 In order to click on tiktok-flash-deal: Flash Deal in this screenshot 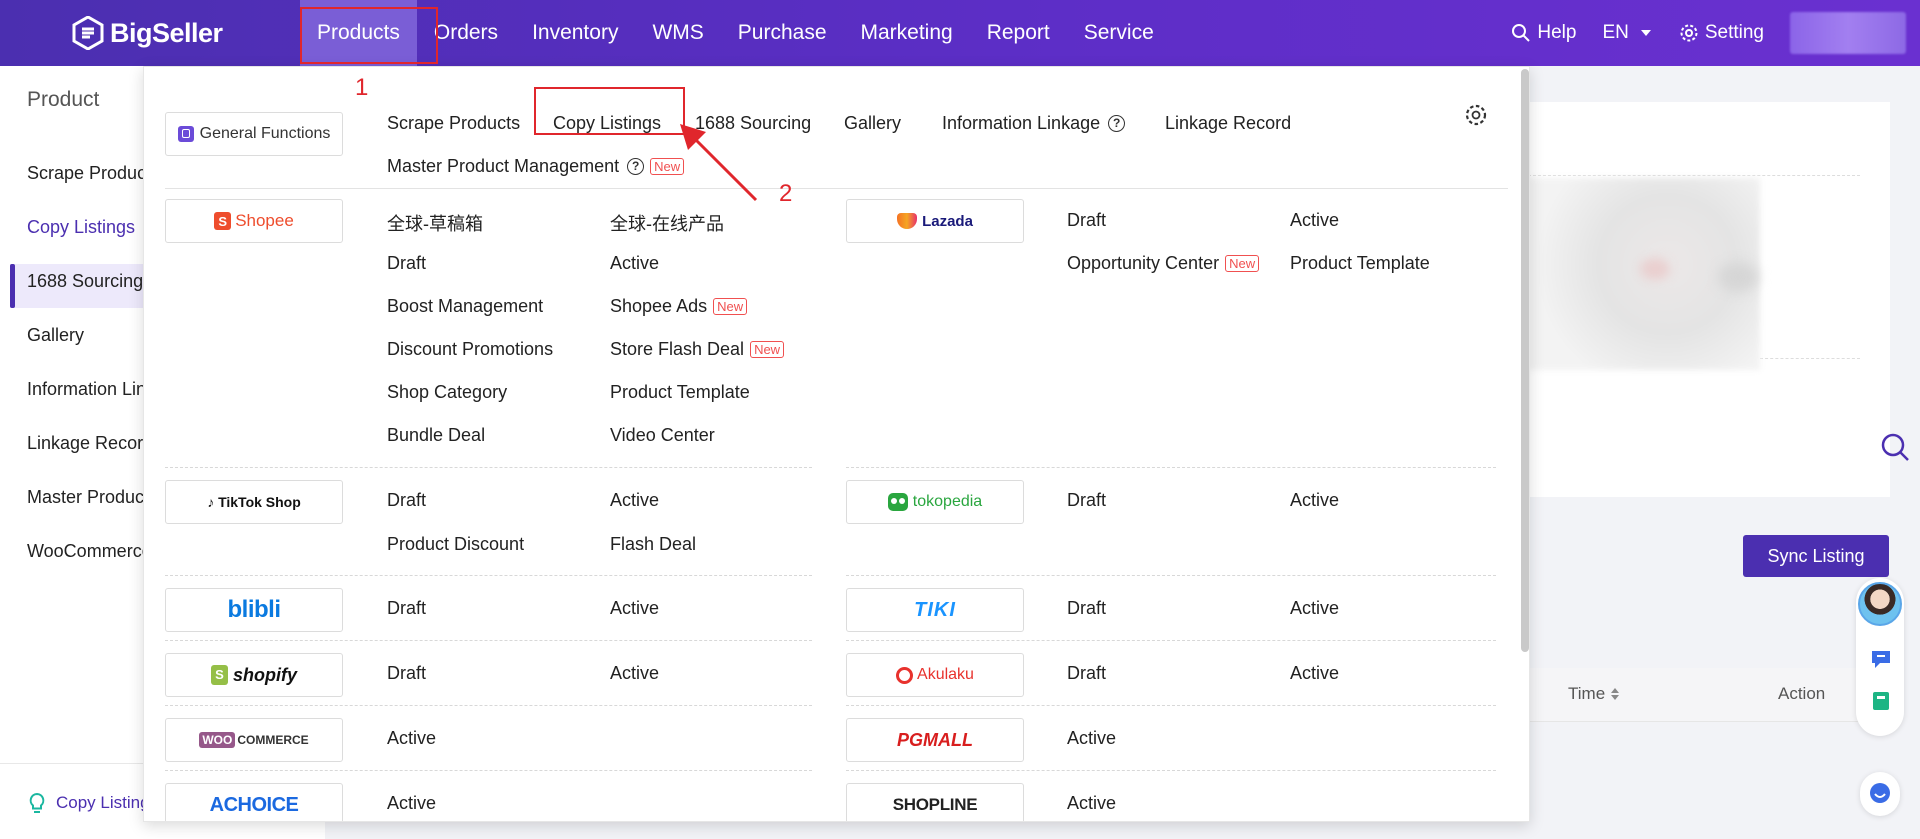, I will do `click(653, 544)`.